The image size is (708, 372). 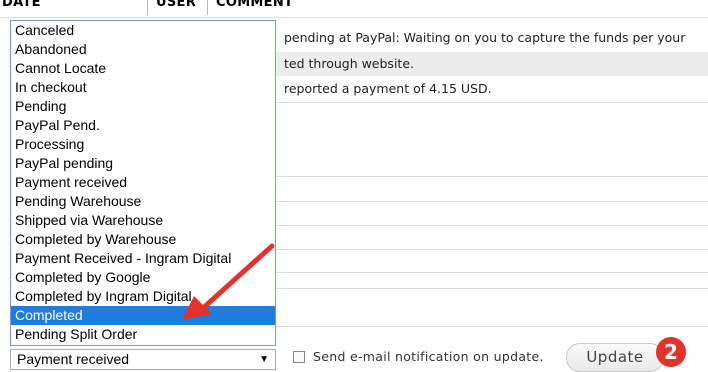 What do you see at coordinates (388, 88) in the screenshot?
I see `comment-row: reported a payment of 4.15 USD.` at bounding box center [388, 88].